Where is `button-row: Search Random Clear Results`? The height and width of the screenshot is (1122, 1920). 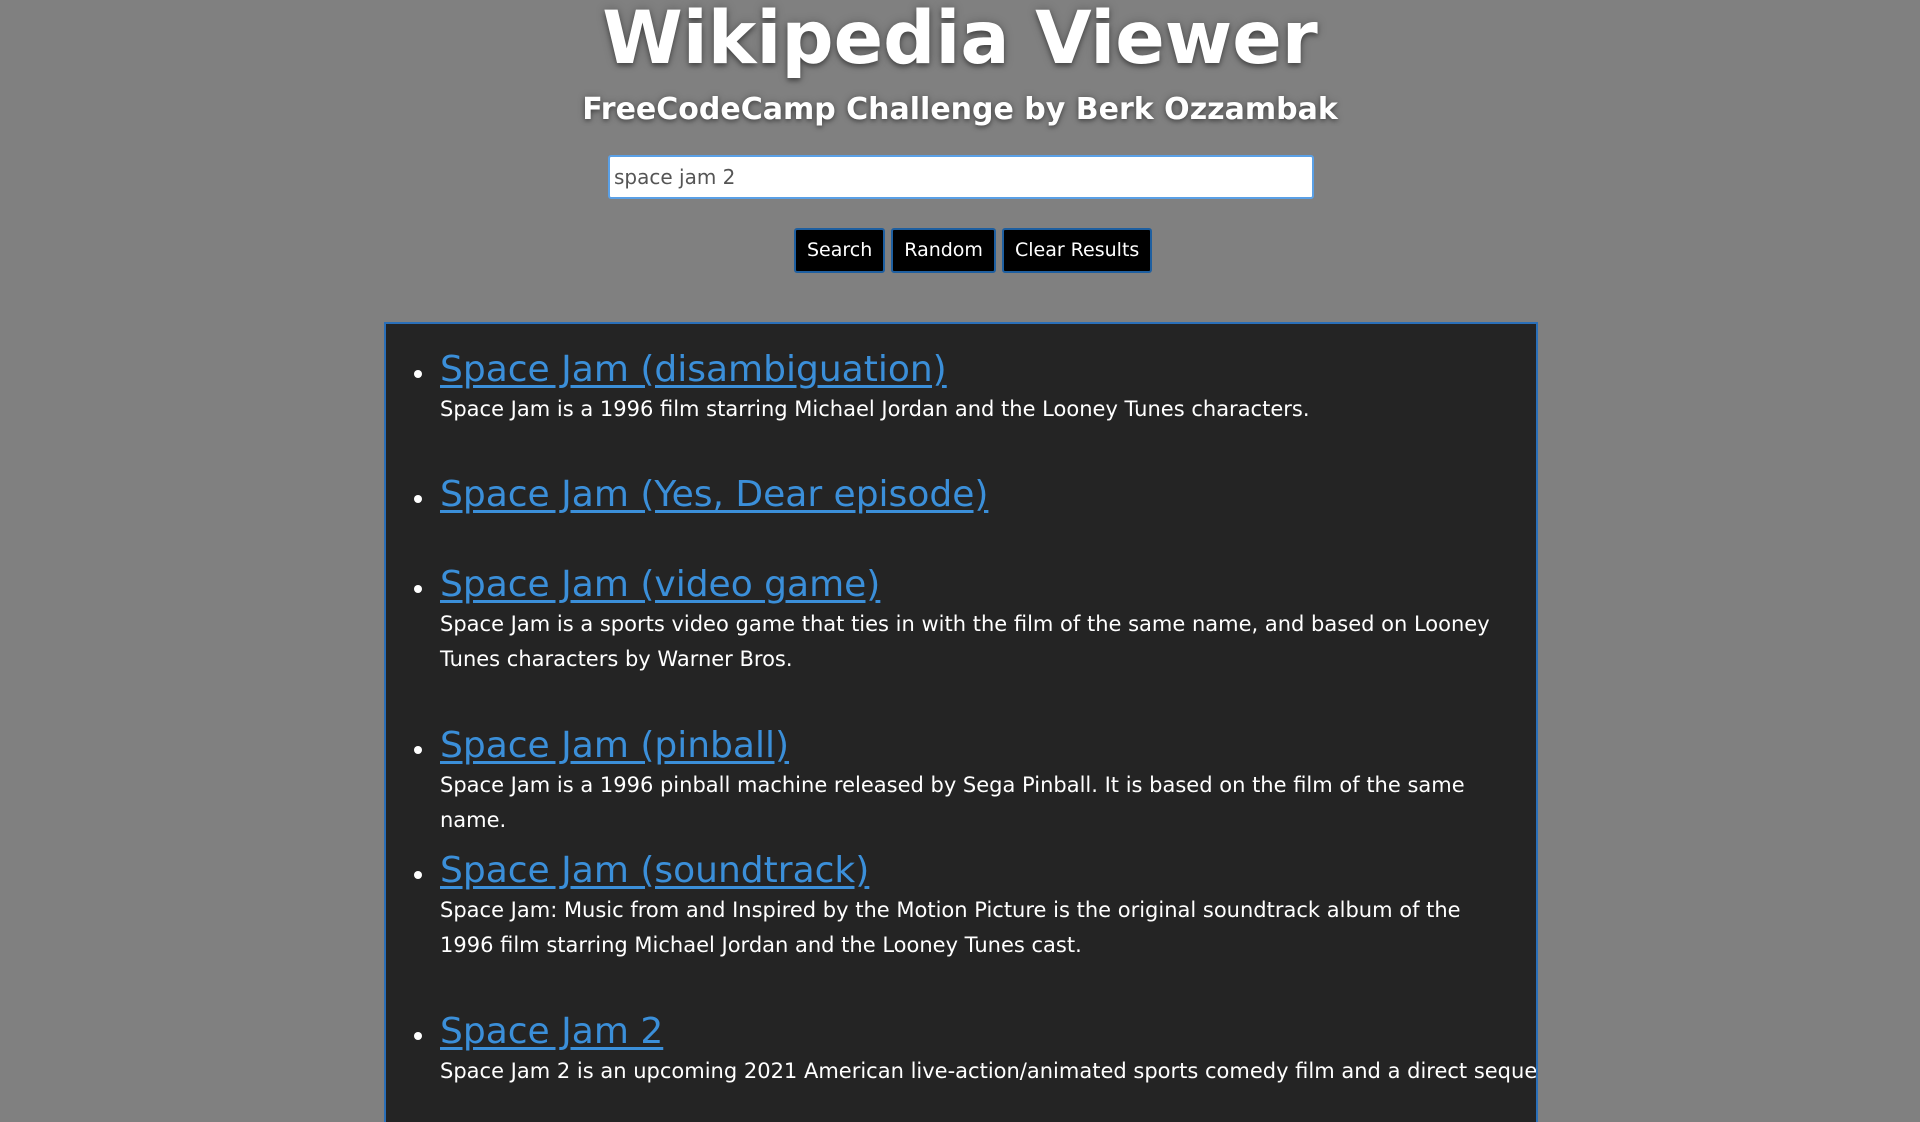 button-row: Search Random Clear Results is located at coordinates (973, 250).